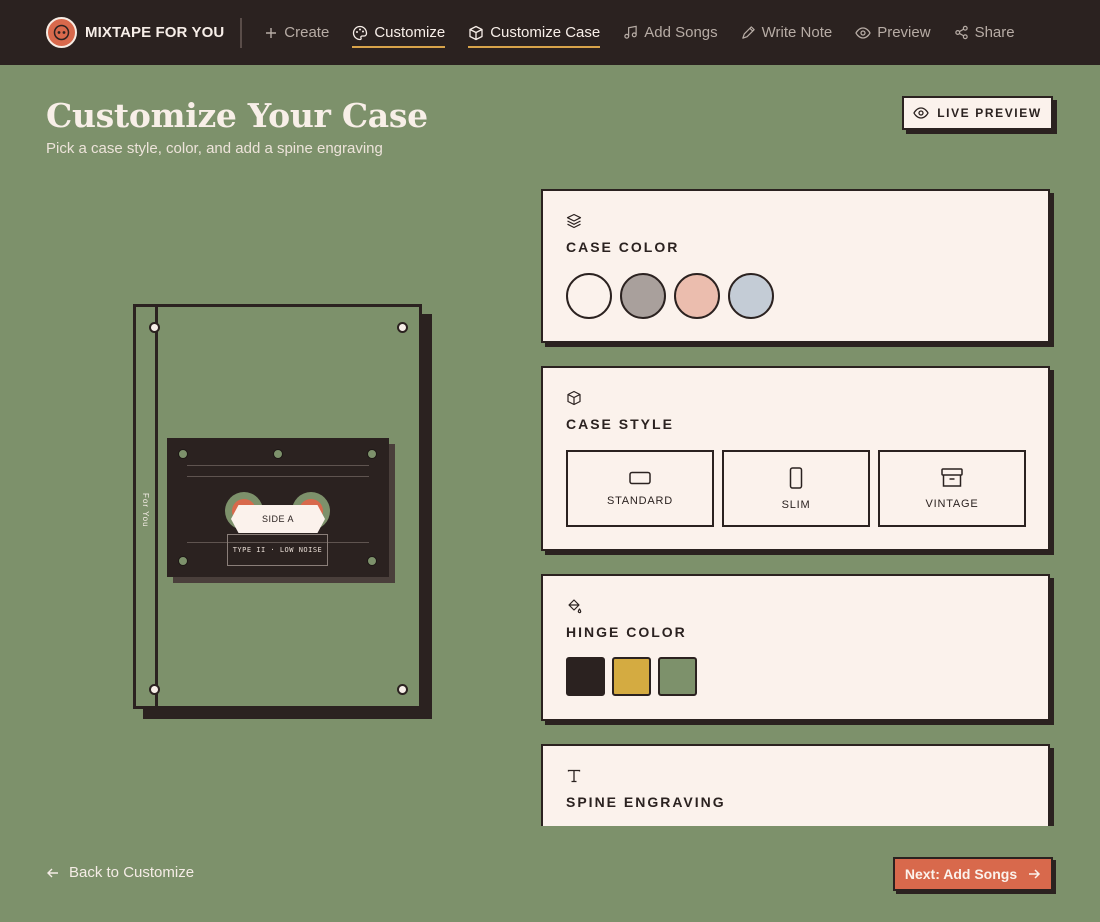 The image size is (1100, 922). I want to click on nav-preview: Preview, so click(893, 33).